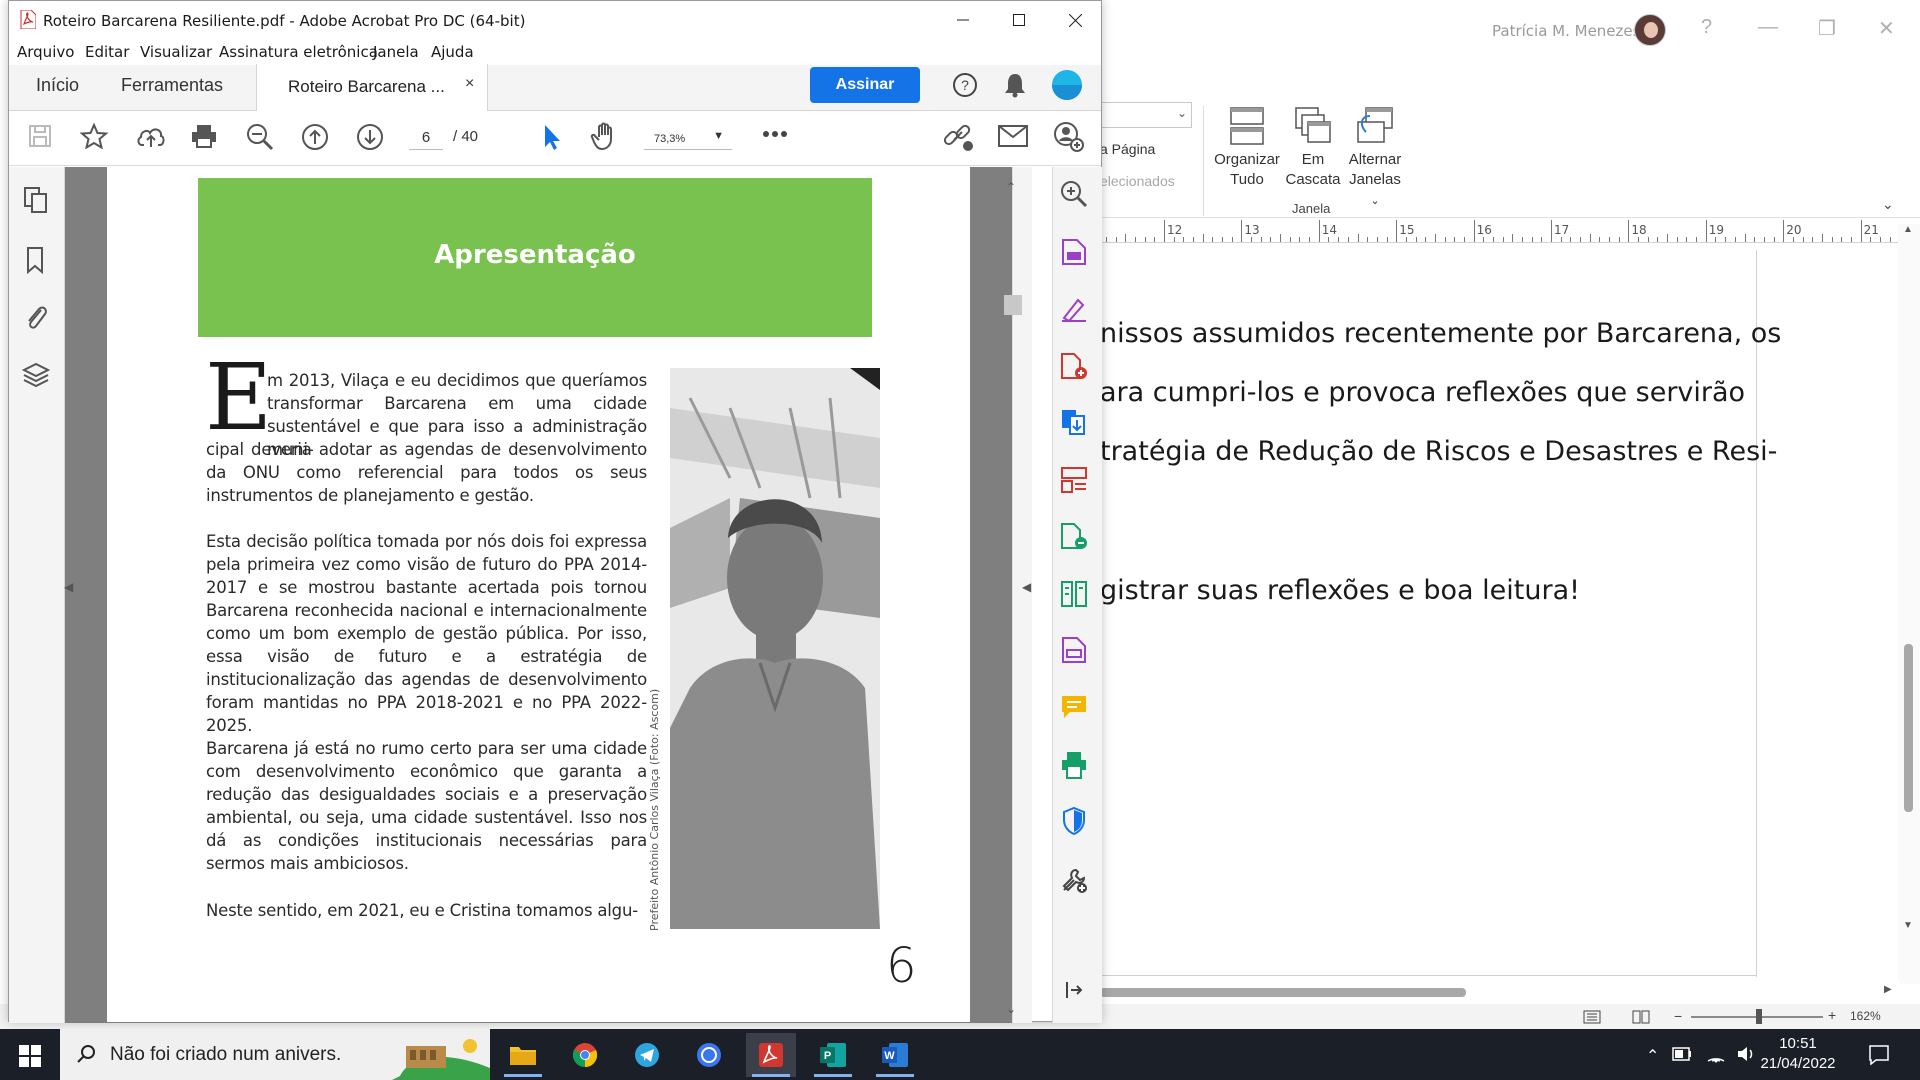  Describe the element at coordinates (1074, 594) in the screenshot. I see `compress-pdf-icon` at that location.